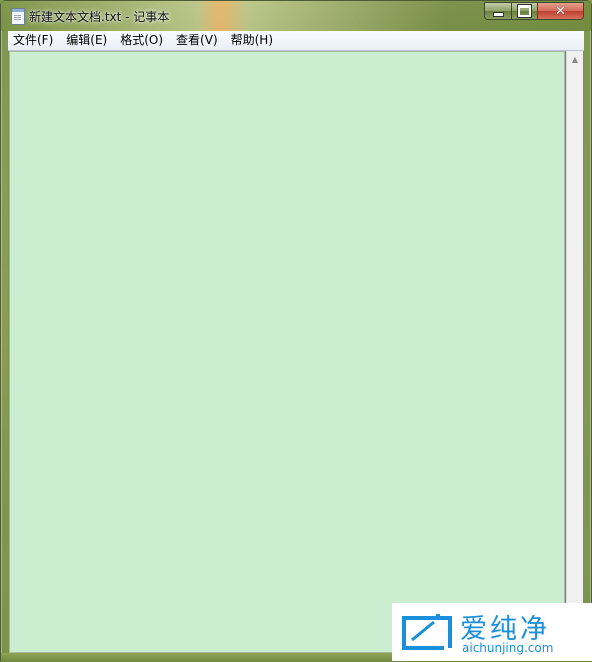 The image size is (592, 662). Describe the element at coordinates (574, 352) in the screenshot. I see `vertical-scrollbar: ▲` at that location.